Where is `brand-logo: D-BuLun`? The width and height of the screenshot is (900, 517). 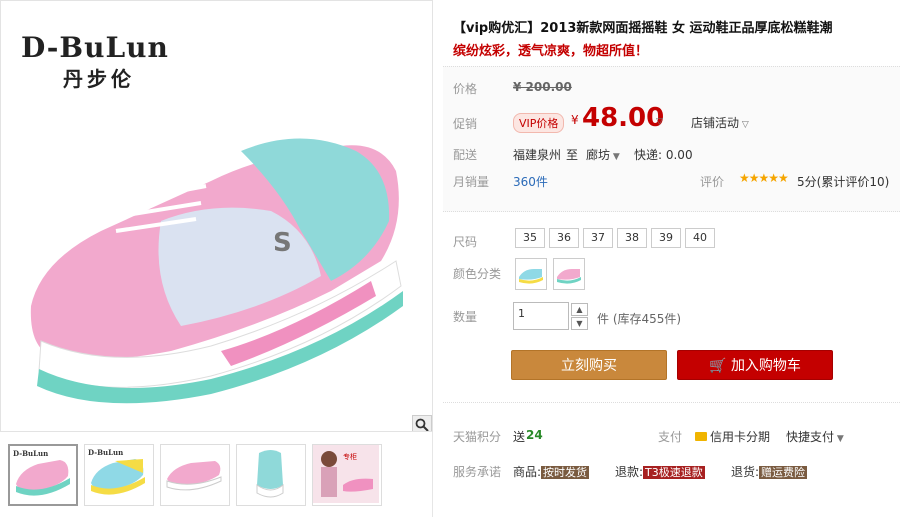 brand-logo: D-BuLun is located at coordinates (95, 47).